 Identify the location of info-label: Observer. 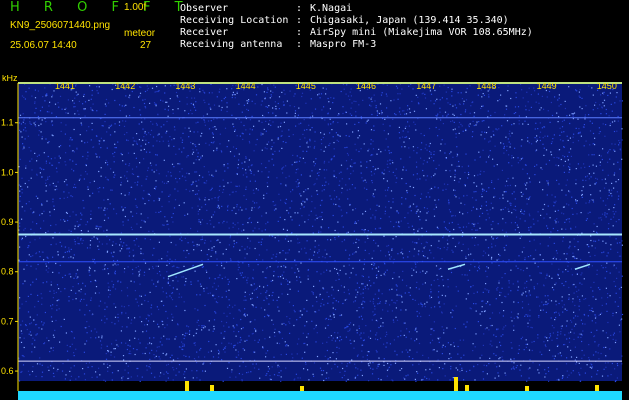
(204, 8).